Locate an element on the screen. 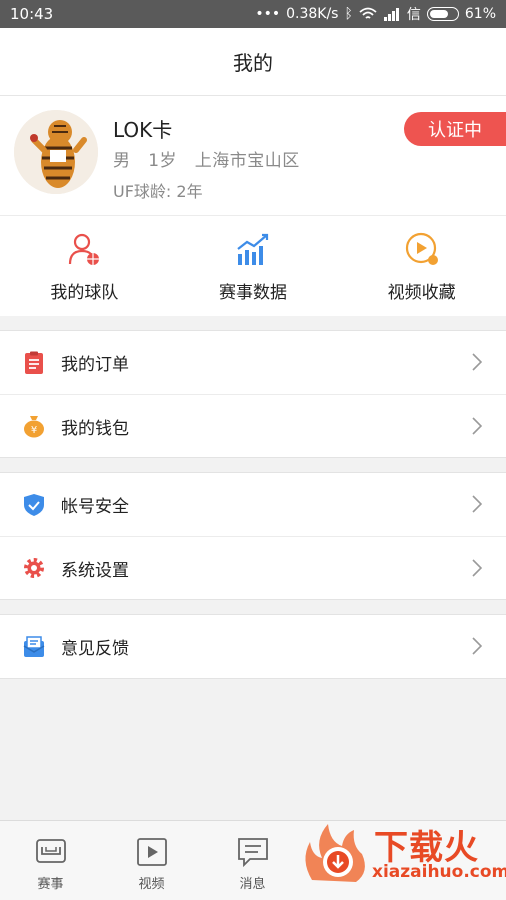 The image size is (506, 900). menu-my-orders-label: 我的订单 is located at coordinates (95, 365).